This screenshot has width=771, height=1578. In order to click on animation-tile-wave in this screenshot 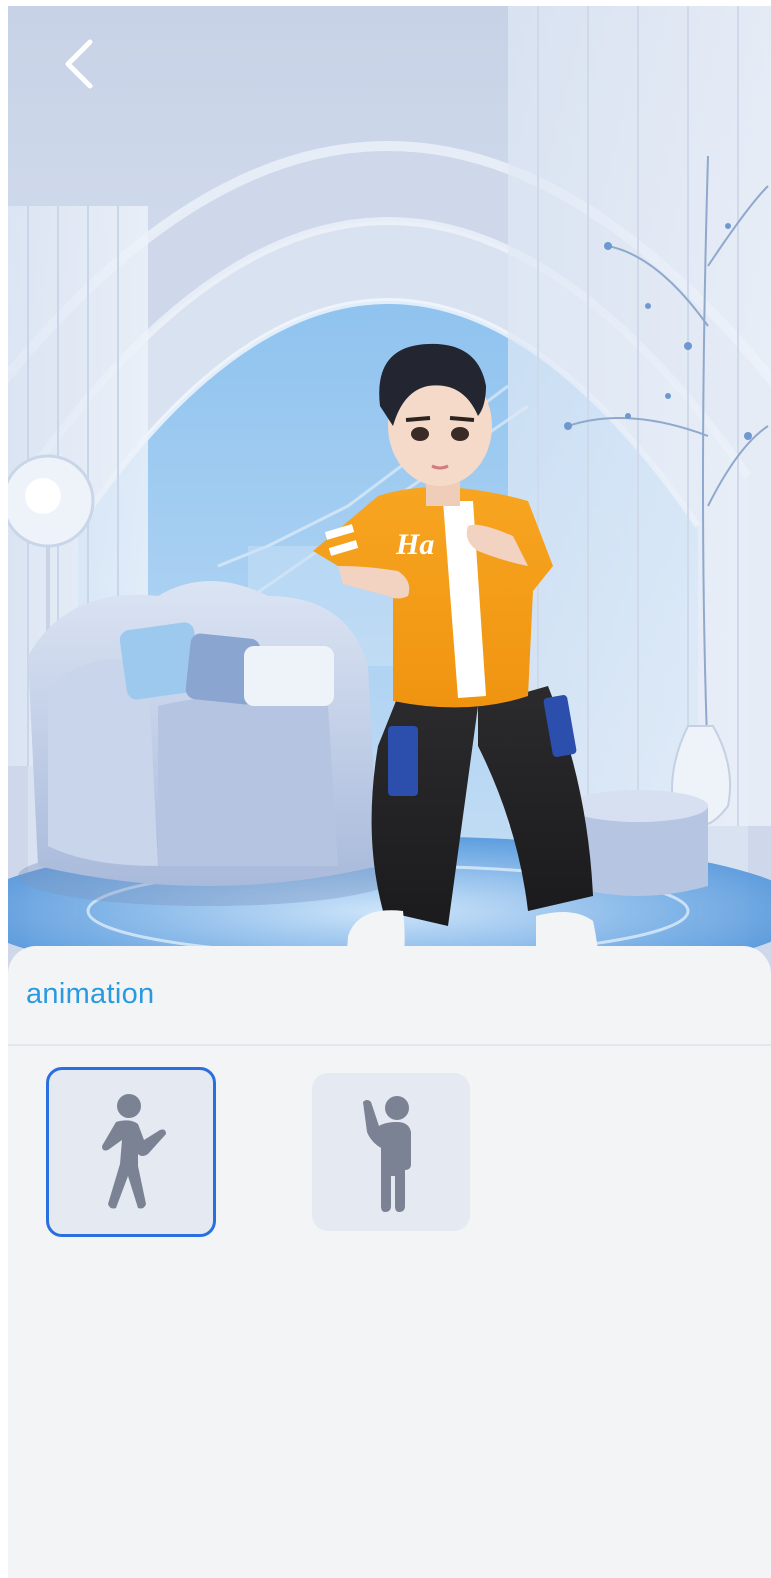, I will do `click(391, 1152)`.